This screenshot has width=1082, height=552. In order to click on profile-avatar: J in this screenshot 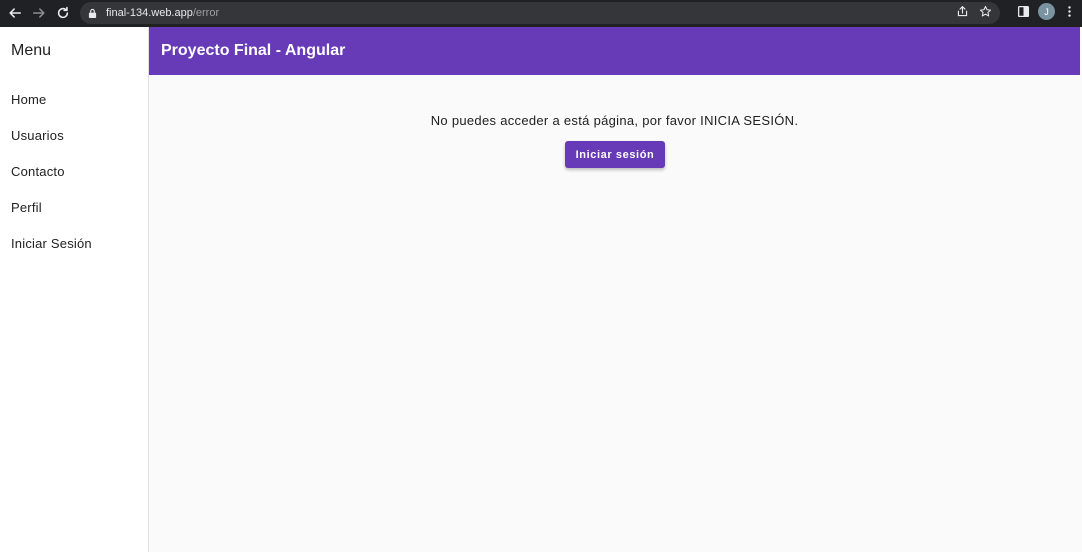, I will do `click(1046, 11)`.